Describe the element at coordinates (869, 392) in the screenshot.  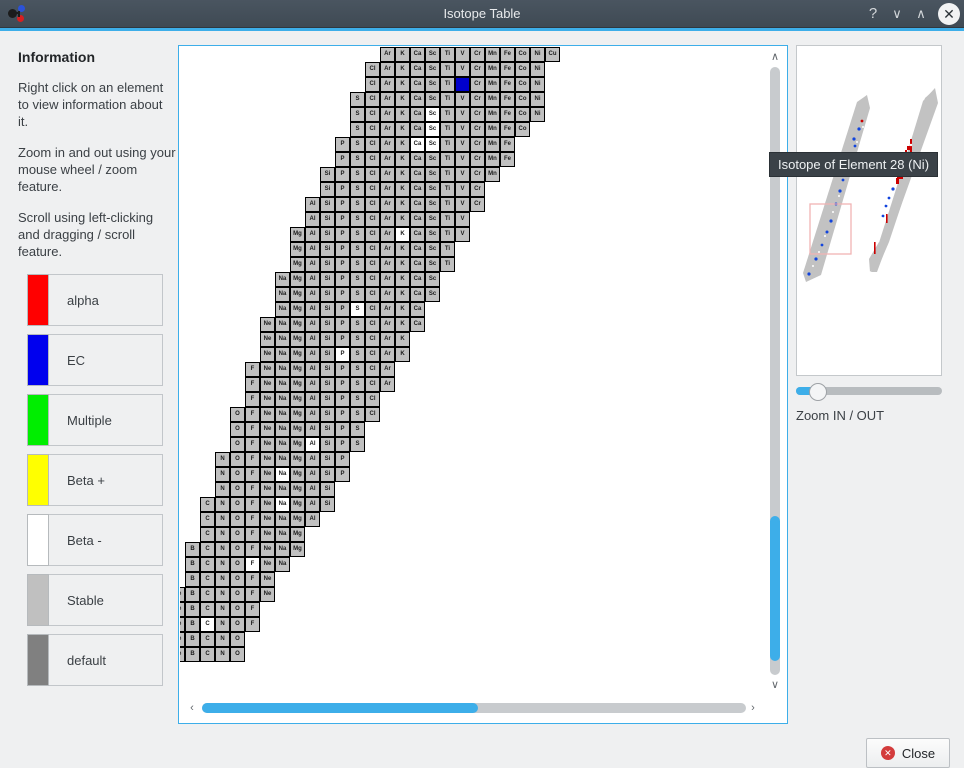
I see `zoom-slider` at that location.